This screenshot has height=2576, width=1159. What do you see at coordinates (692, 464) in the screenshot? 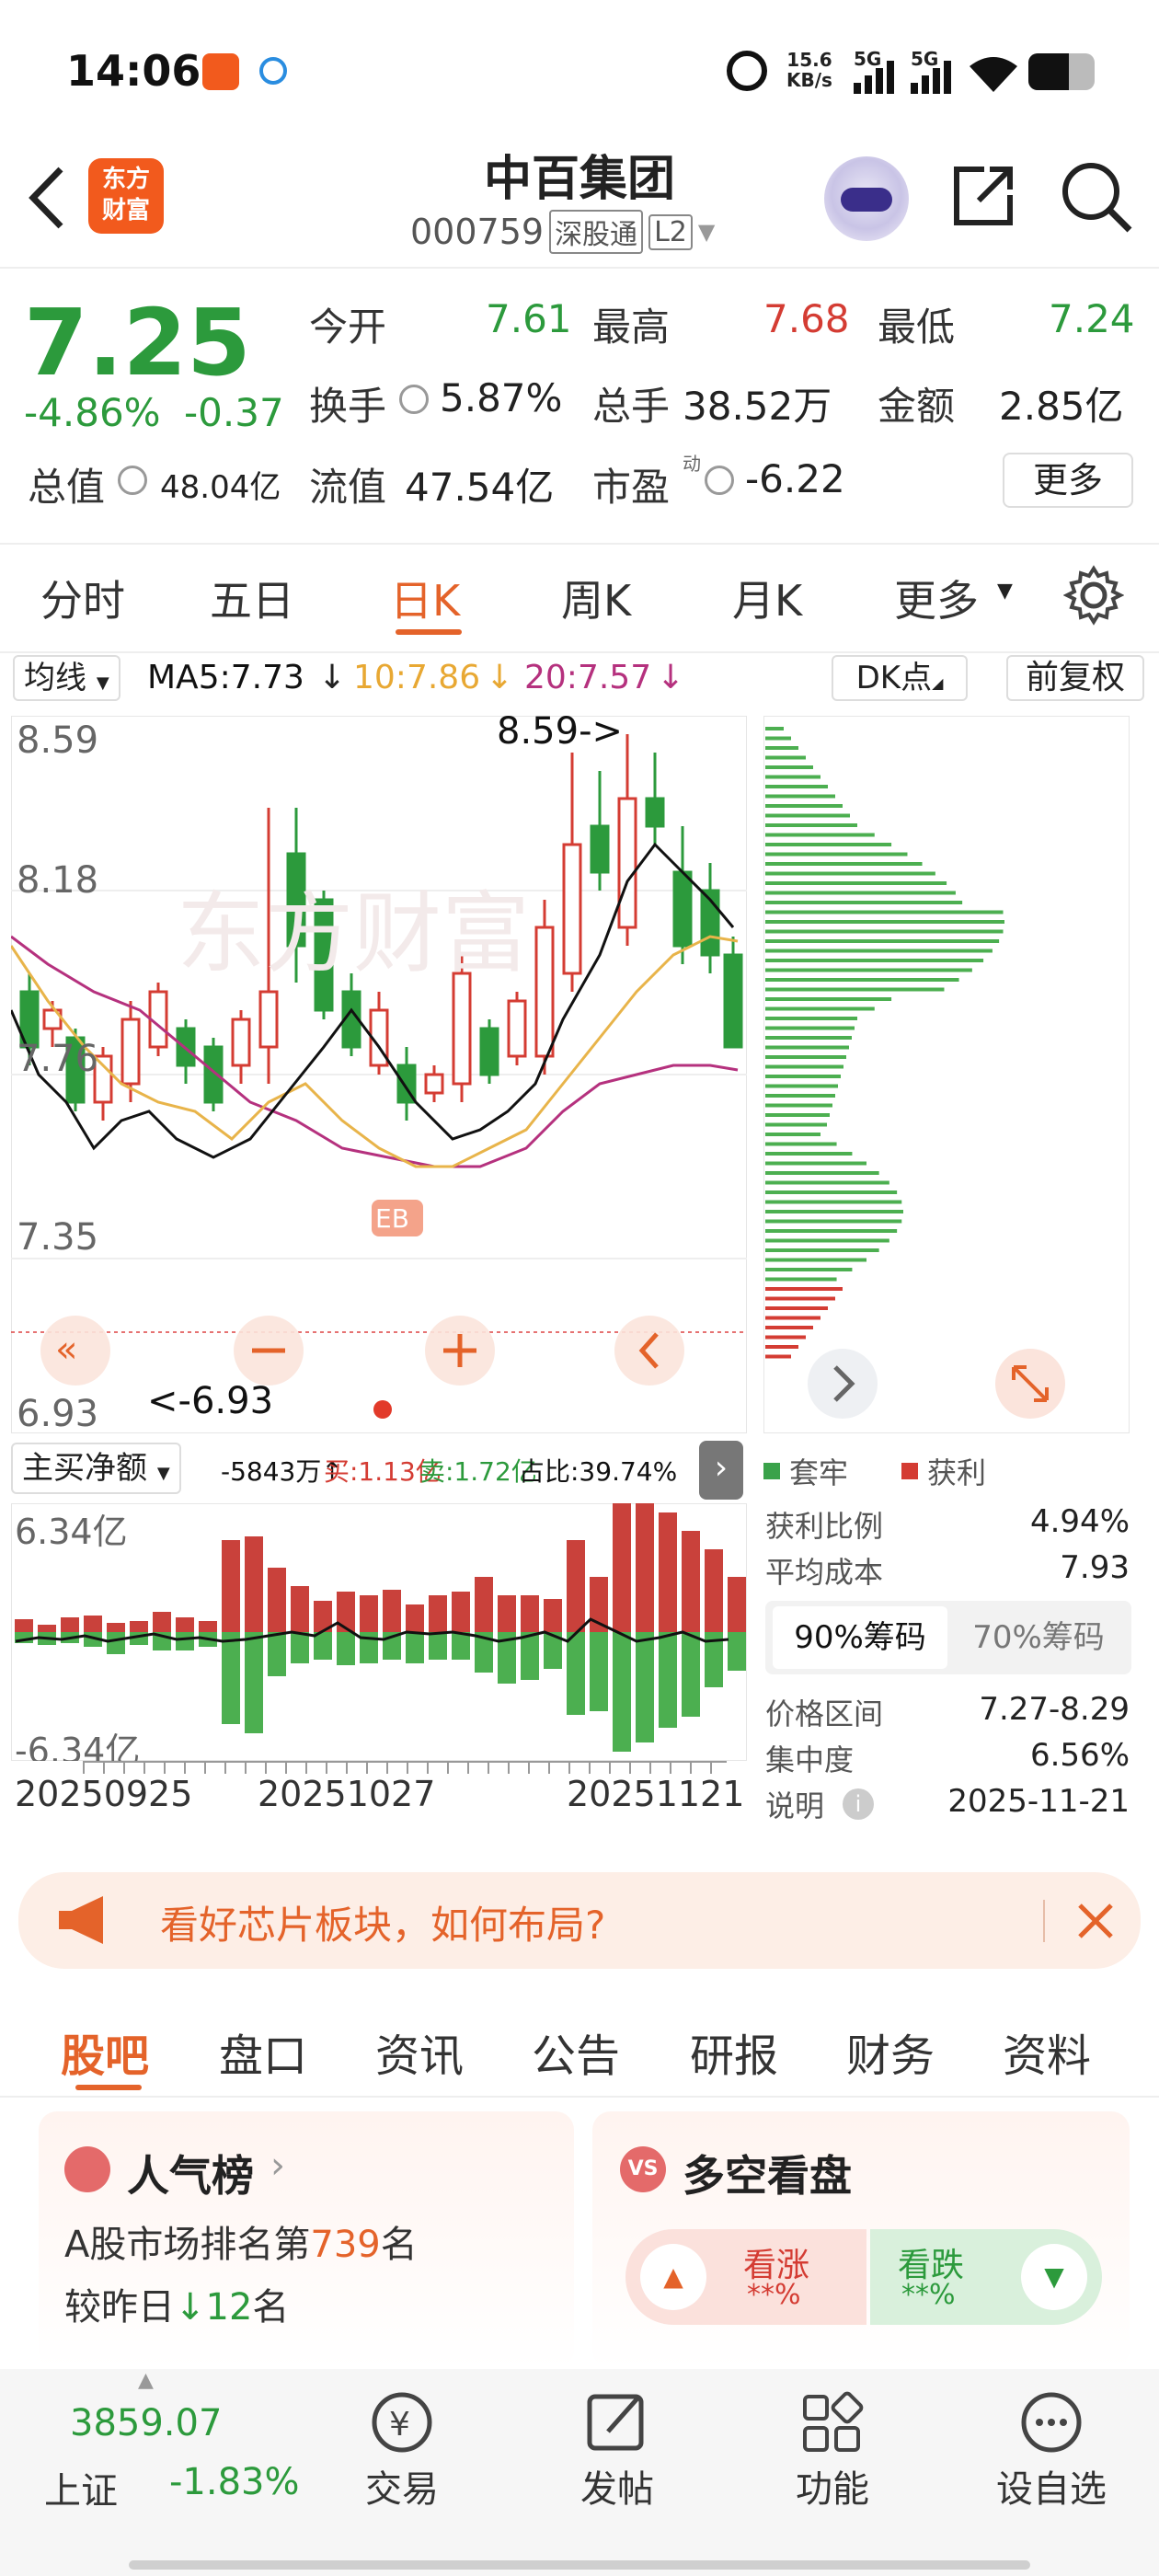
I see `pe-sup: 动` at bounding box center [692, 464].